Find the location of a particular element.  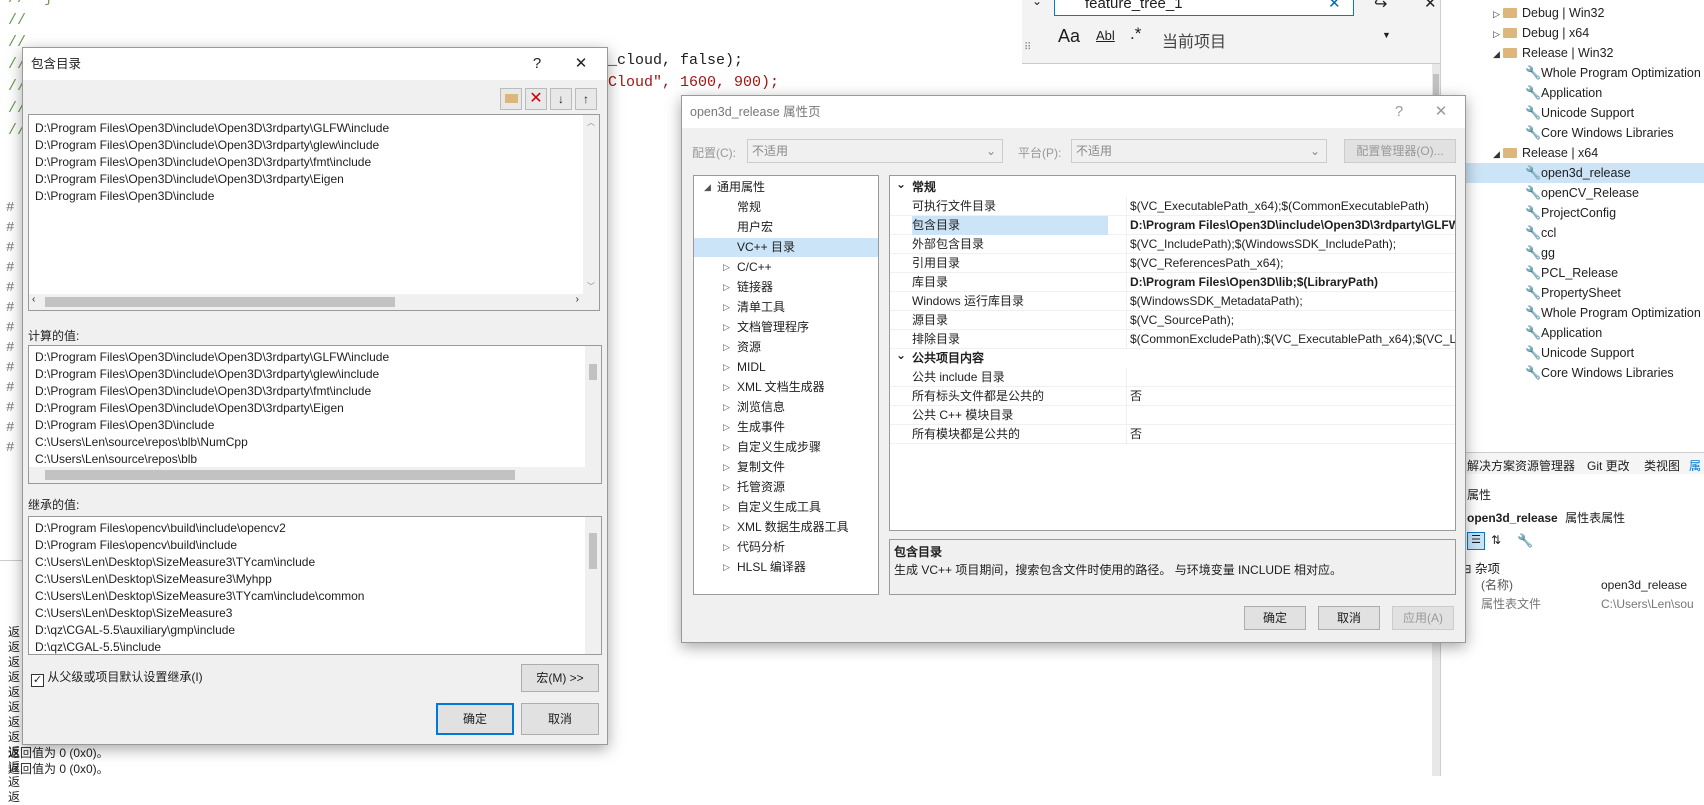

nav-item: ▷ XML 文档生成器 is located at coordinates (786, 387).